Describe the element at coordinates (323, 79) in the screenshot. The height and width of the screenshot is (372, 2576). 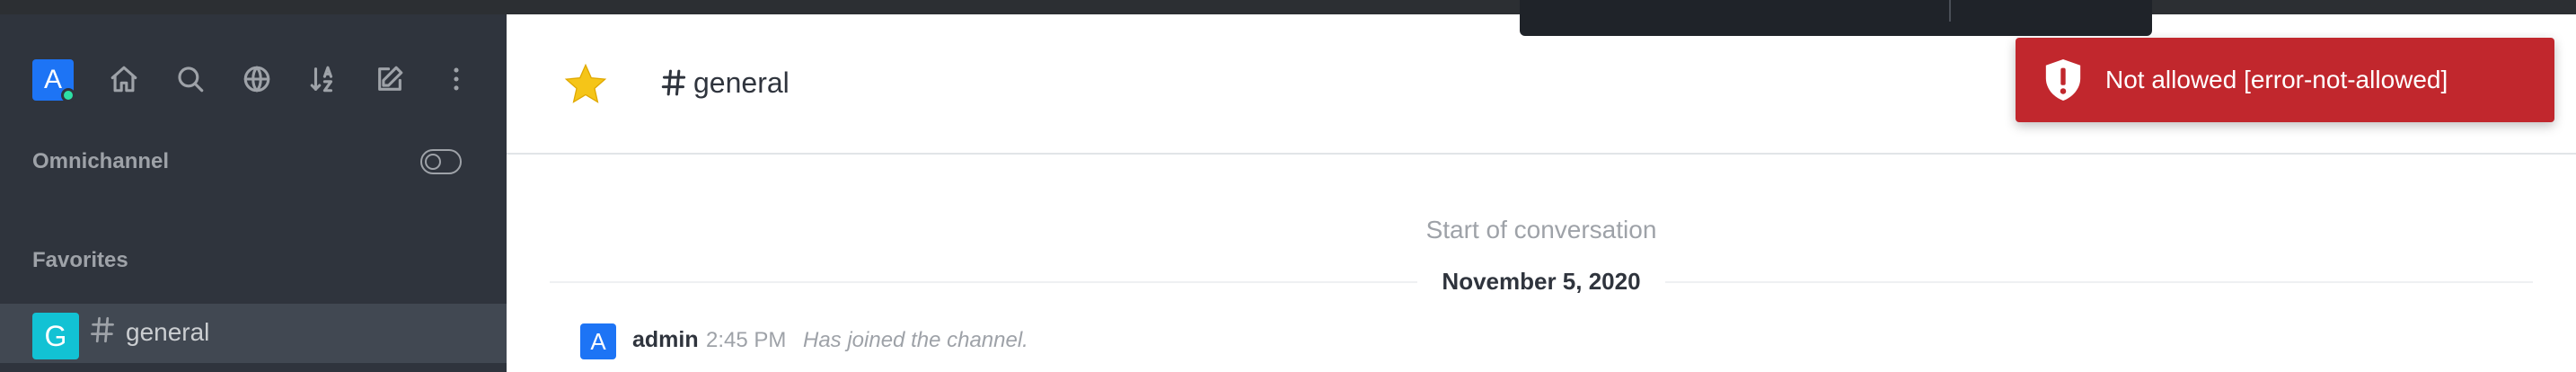
I see `sort-icon` at that location.